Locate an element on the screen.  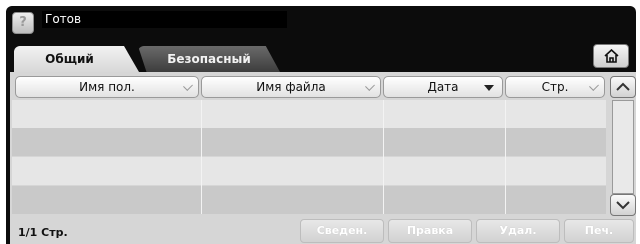
scroll-track is located at coordinates (623, 147).